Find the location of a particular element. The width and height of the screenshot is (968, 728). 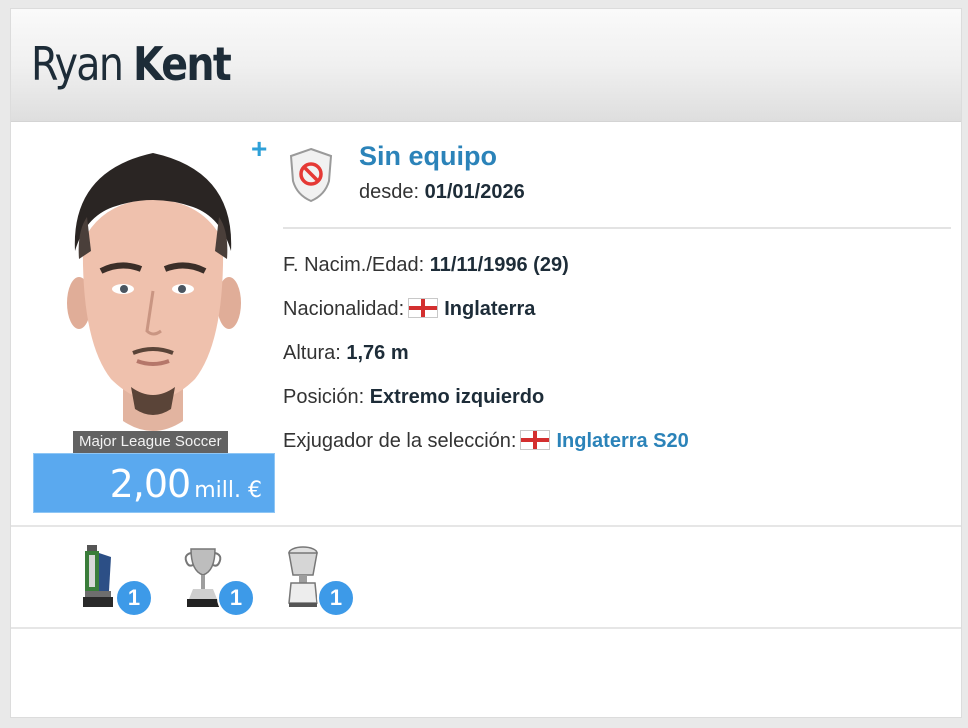

position-label: Posición: is located at coordinates (324, 397).